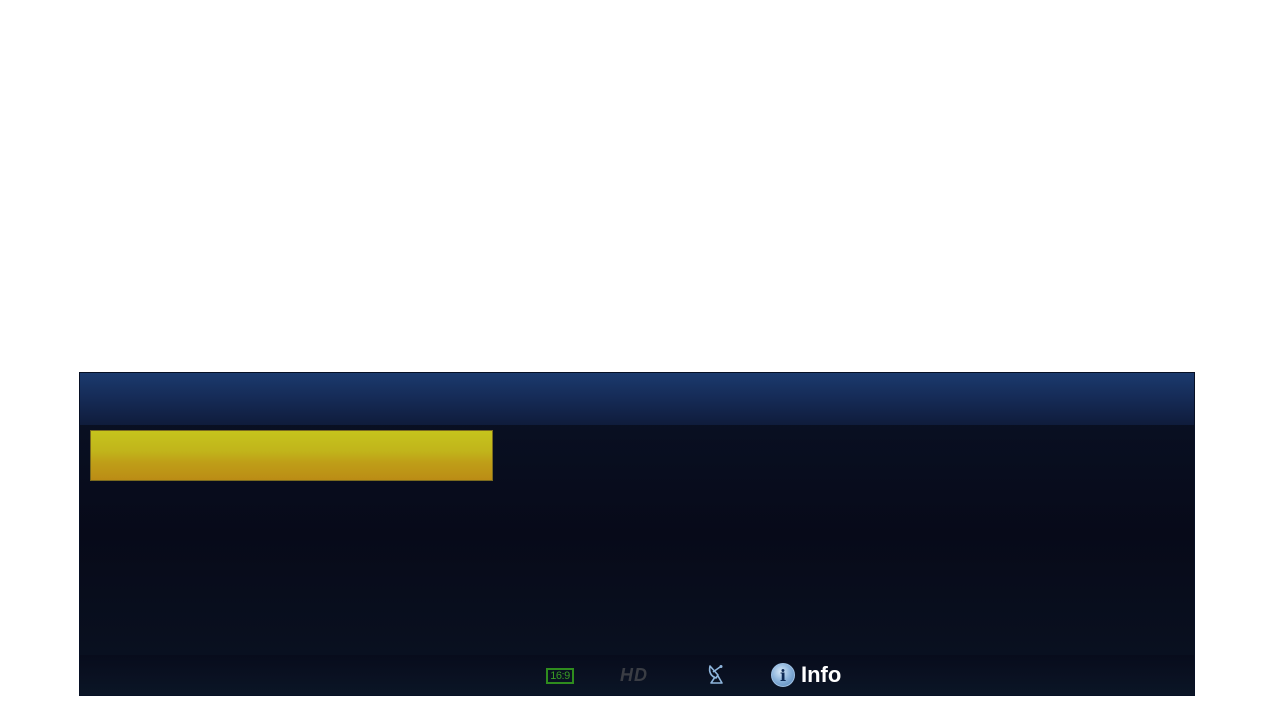  What do you see at coordinates (821, 674) in the screenshot?
I see `info-label: Info` at bounding box center [821, 674].